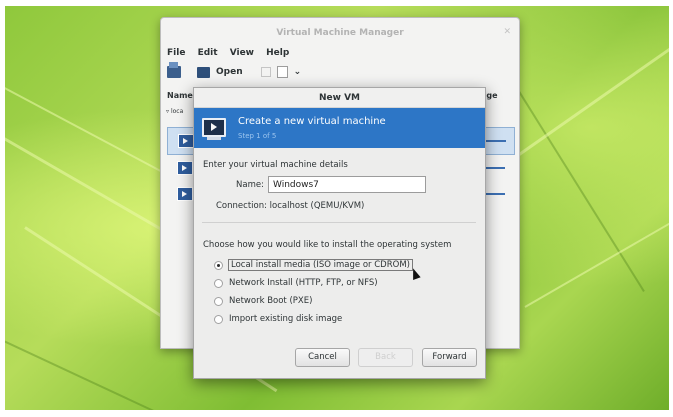  Describe the element at coordinates (339, 128) in the screenshot. I see `wizard-banner: Create a new virtual machine Step 1 of 5` at that location.